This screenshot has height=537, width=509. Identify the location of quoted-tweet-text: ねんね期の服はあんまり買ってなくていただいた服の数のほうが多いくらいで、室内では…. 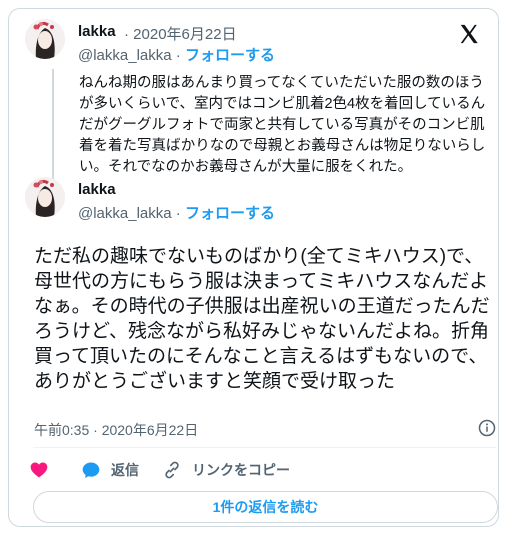
(282, 125).